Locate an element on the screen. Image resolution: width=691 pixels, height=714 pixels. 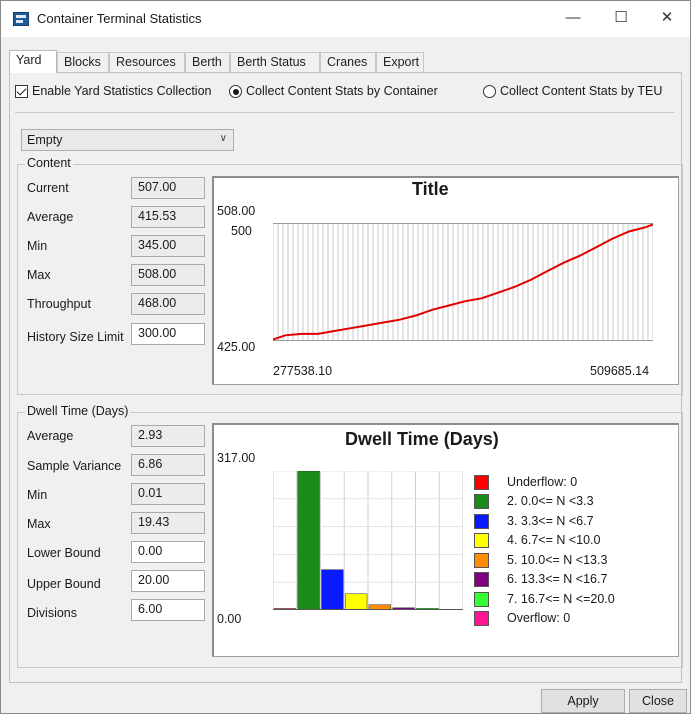
dwell-min-value: 0.01 is located at coordinates (168, 494).